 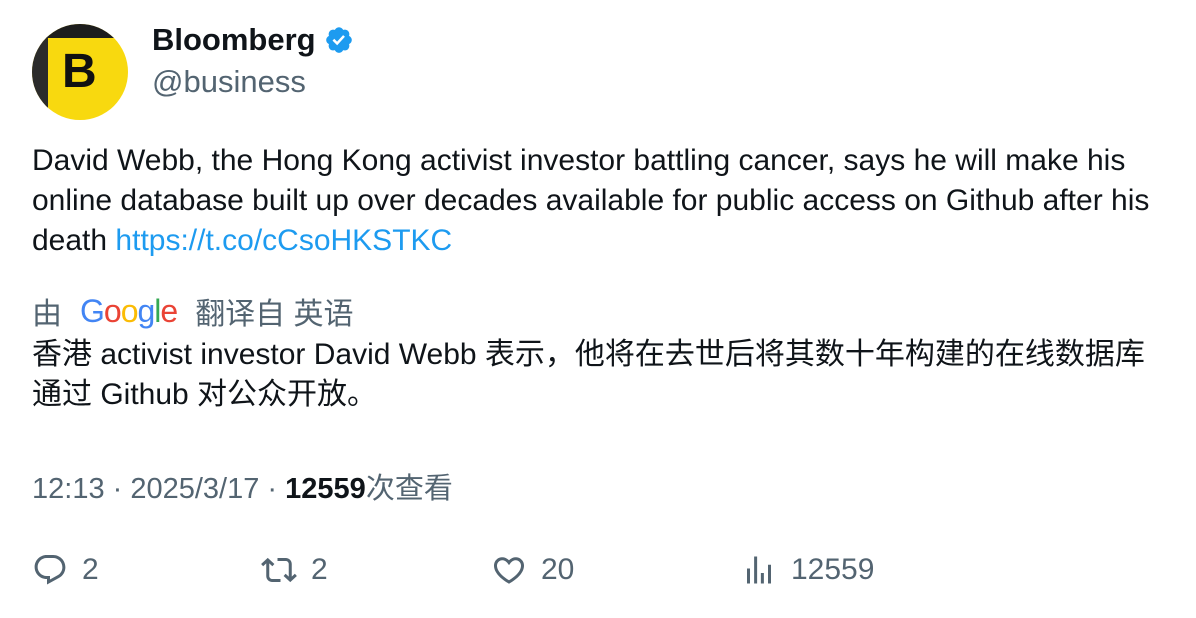 What do you see at coordinates (274, 314) in the screenshot?
I see `translation-suffix: 翻译自 英语` at bounding box center [274, 314].